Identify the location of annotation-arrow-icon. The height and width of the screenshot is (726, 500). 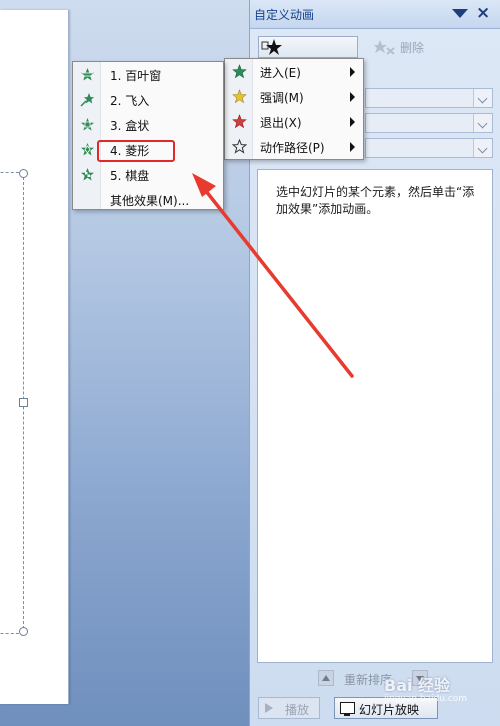
(273, 275).